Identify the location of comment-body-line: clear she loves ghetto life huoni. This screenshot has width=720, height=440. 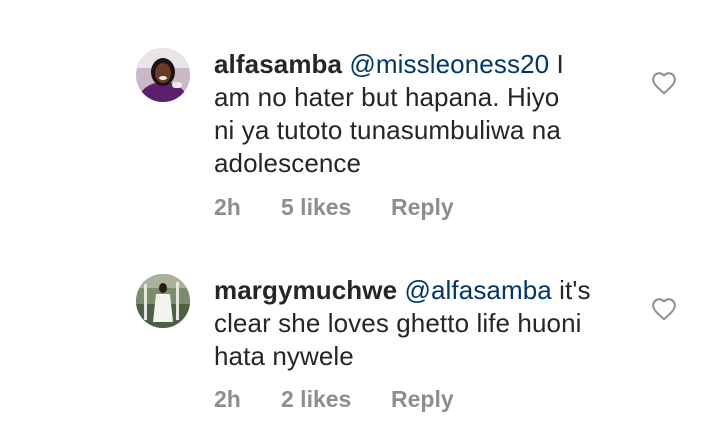
(398, 323).